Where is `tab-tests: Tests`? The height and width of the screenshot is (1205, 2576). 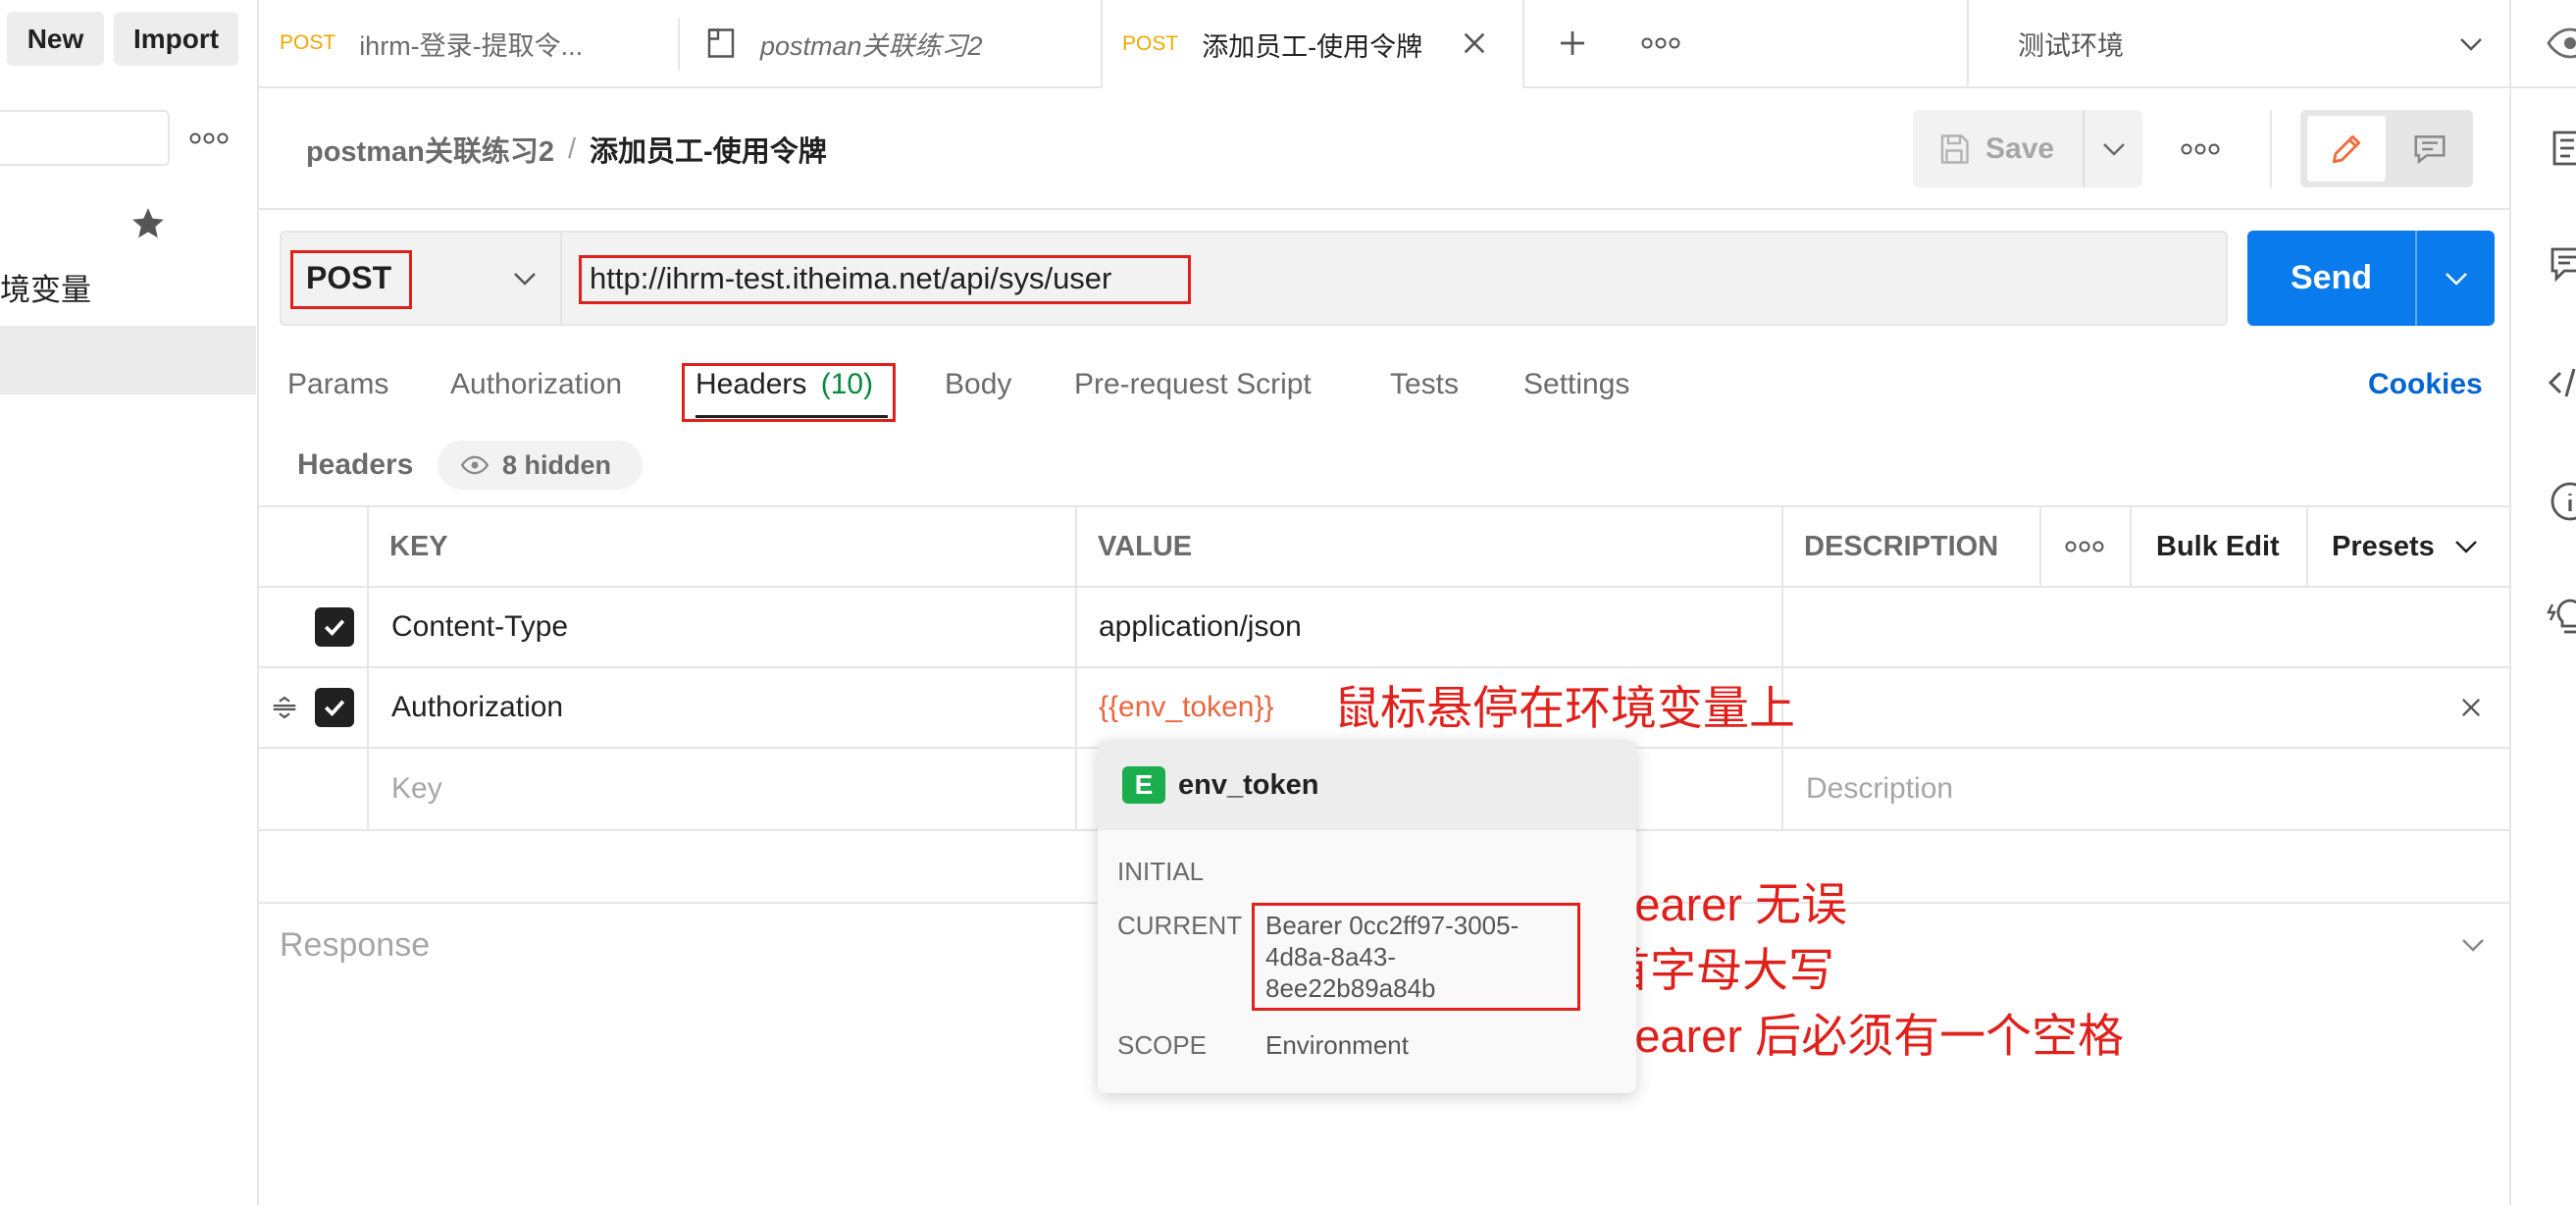 tab-tests: Tests is located at coordinates (1424, 384).